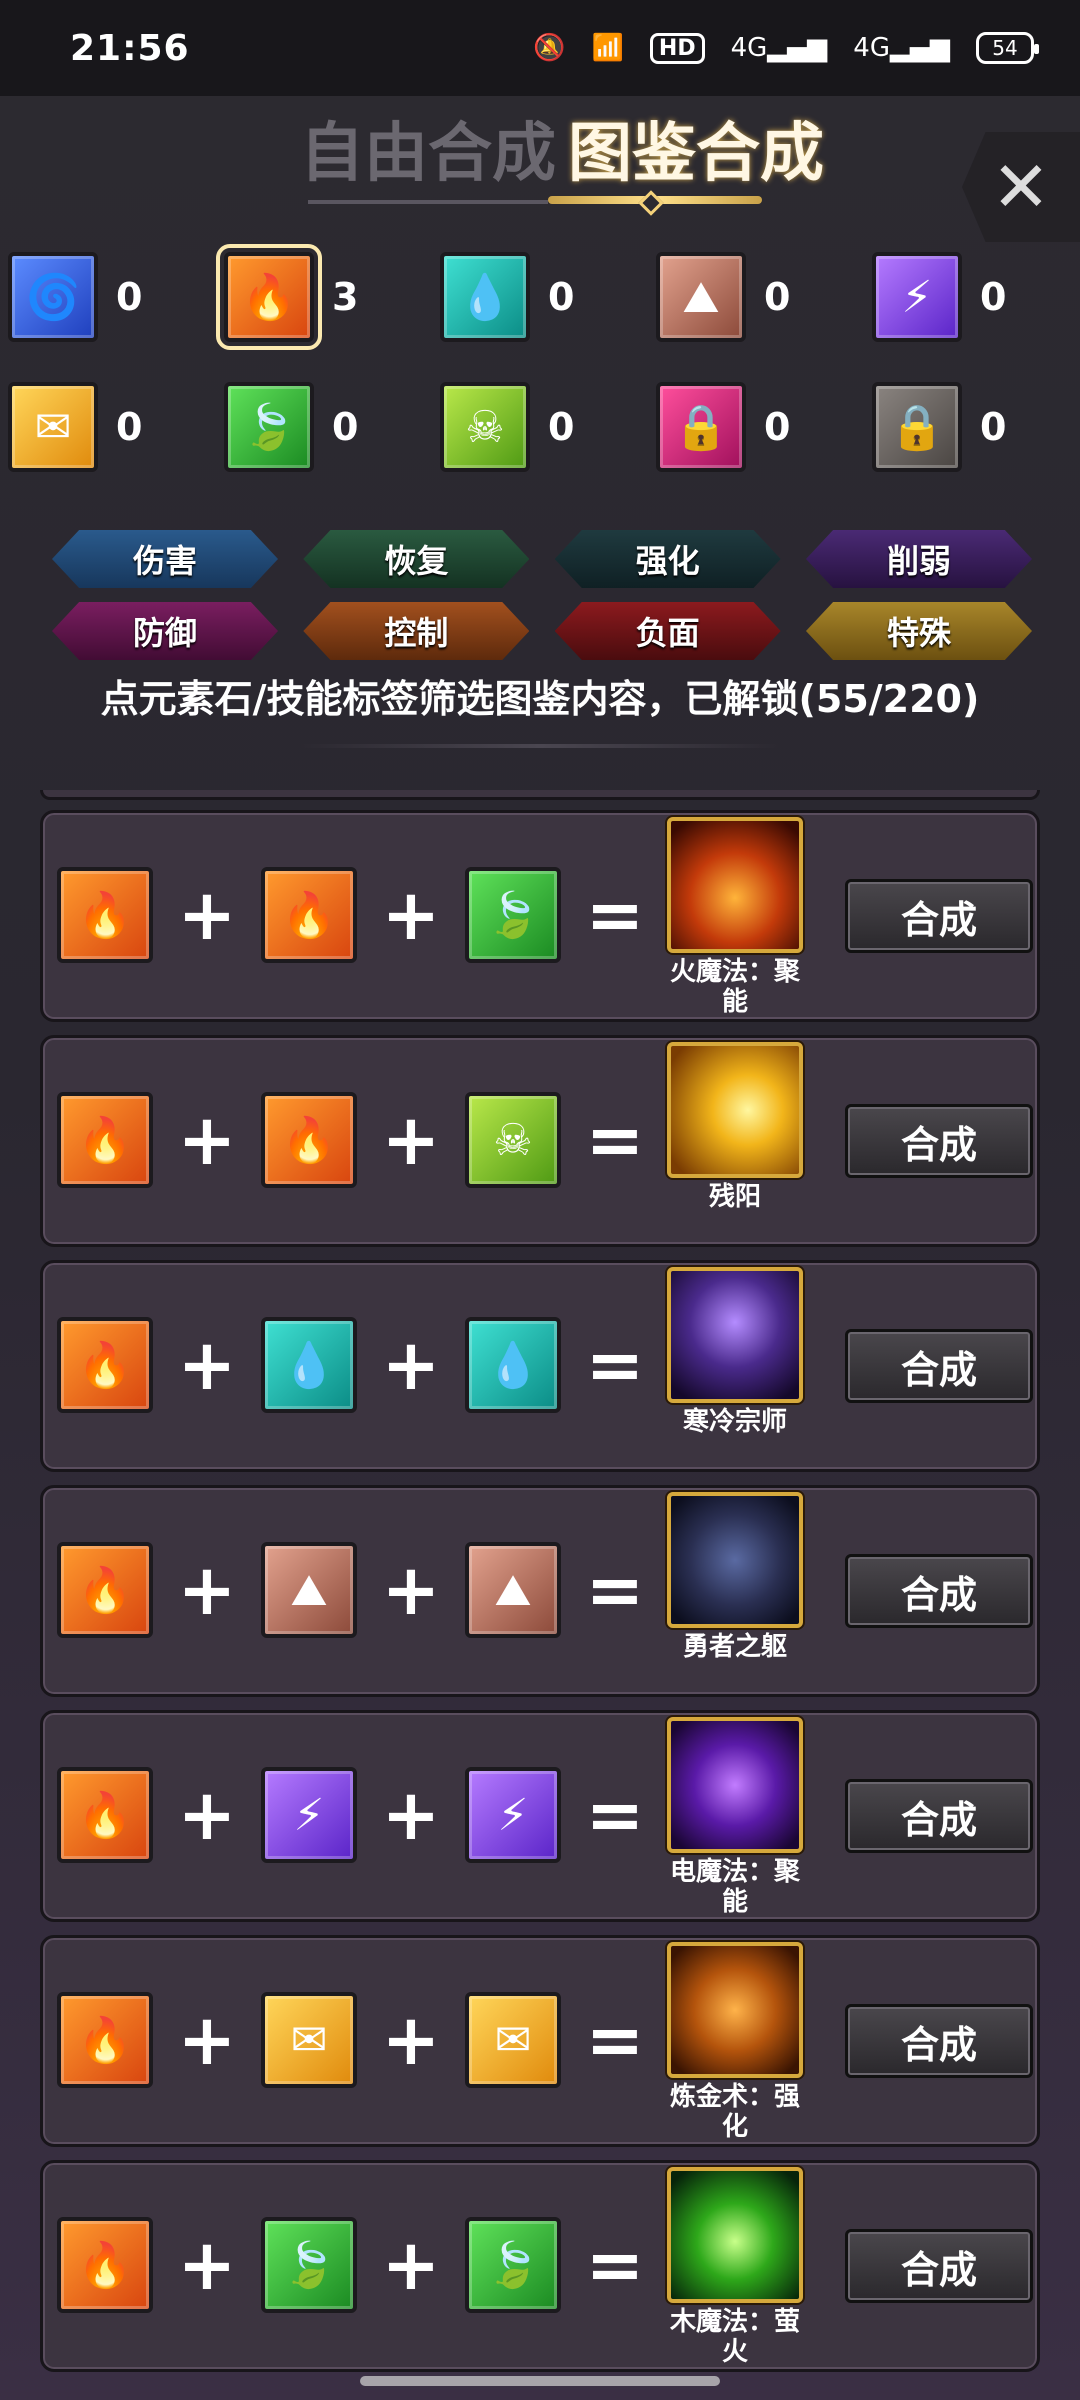 The height and width of the screenshot is (2400, 1080). I want to click on battery-icon: 54, so click(1007, 48).